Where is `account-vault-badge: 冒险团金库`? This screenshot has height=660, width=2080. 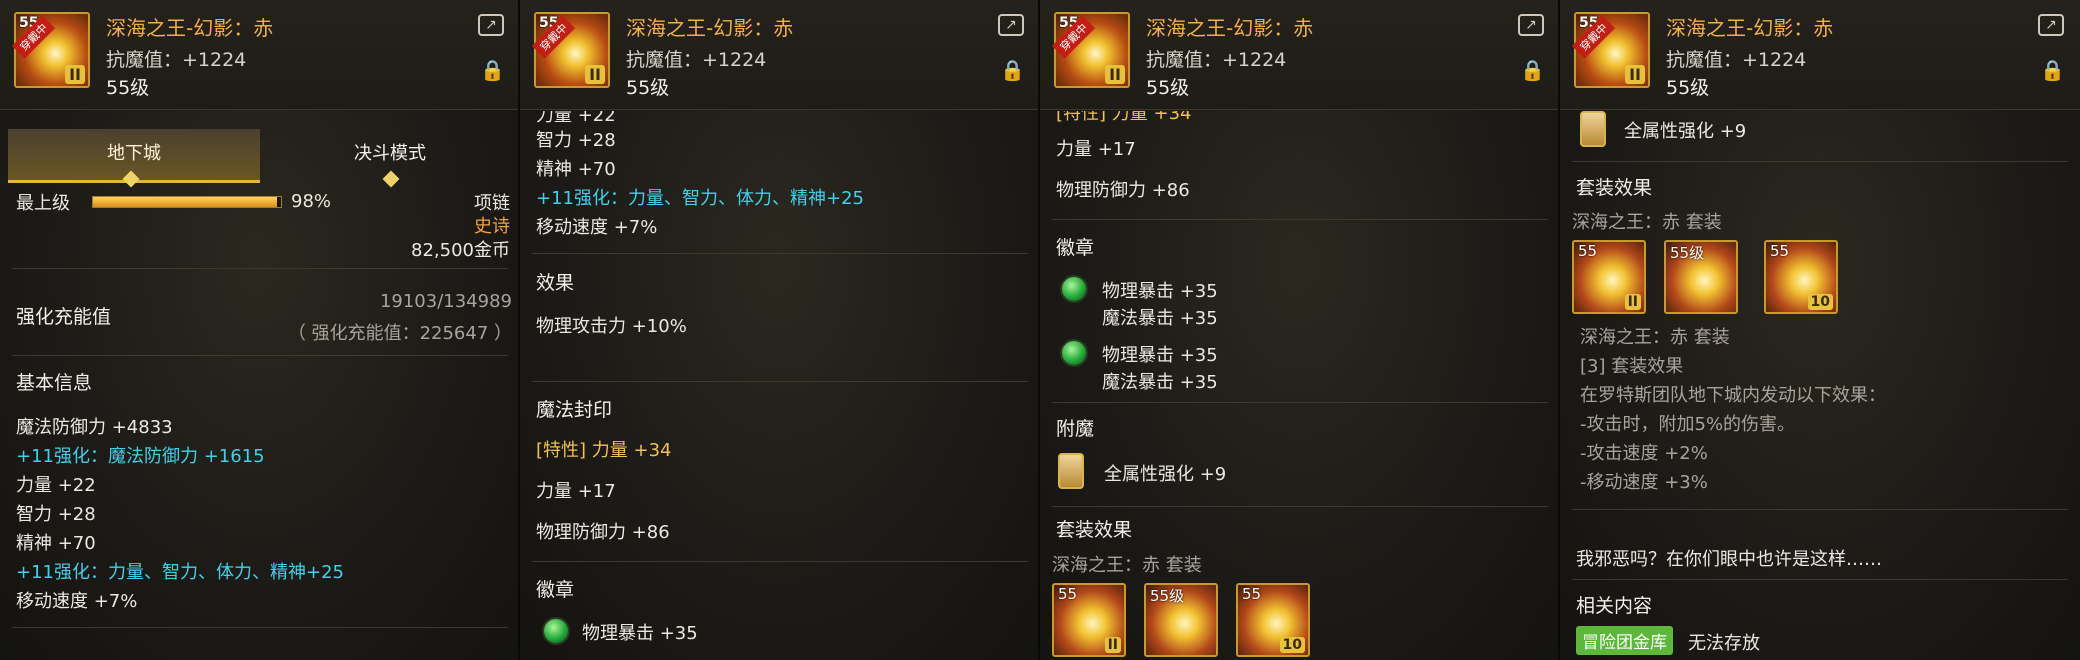 account-vault-badge: 冒险团金库 is located at coordinates (1624, 640).